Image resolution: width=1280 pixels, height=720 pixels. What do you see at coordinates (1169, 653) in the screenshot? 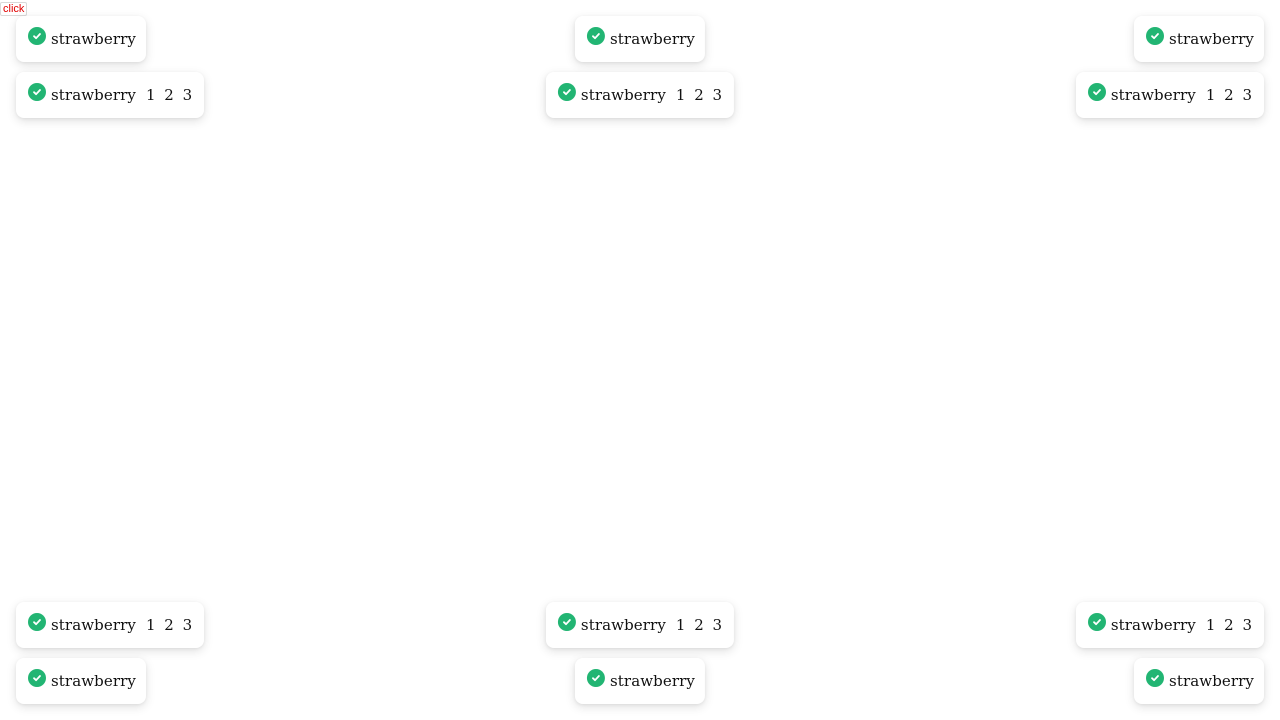
I see `bottom-right-toast-stack: strawberry 1 2 3 strawberry` at bounding box center [1169, 653].